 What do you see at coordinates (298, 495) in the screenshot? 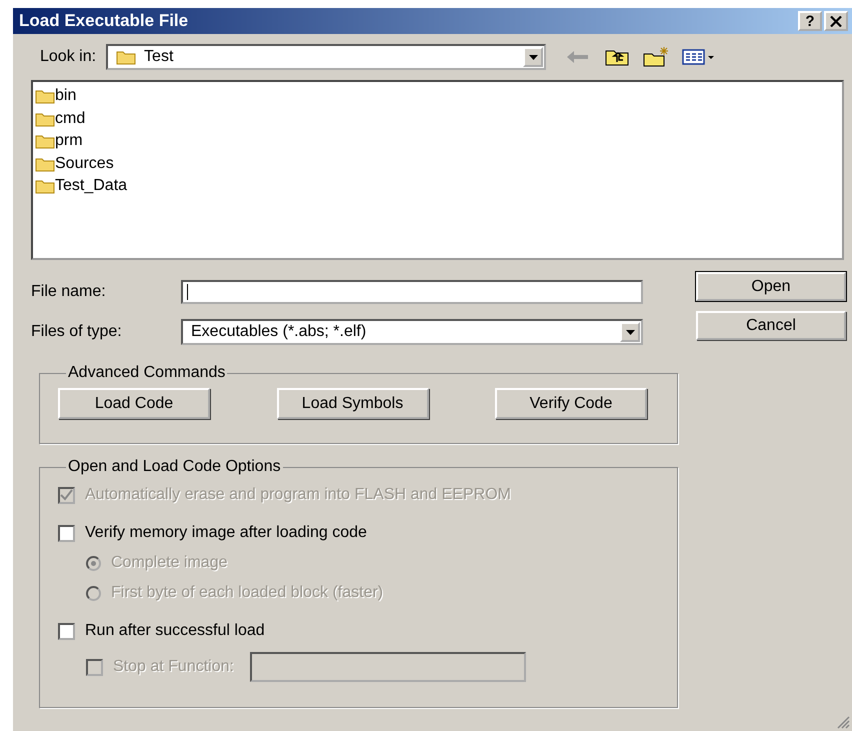
I see `option-label: Automatically erase and program into FLASH and EEPROM` at bounding box center [298, 495].